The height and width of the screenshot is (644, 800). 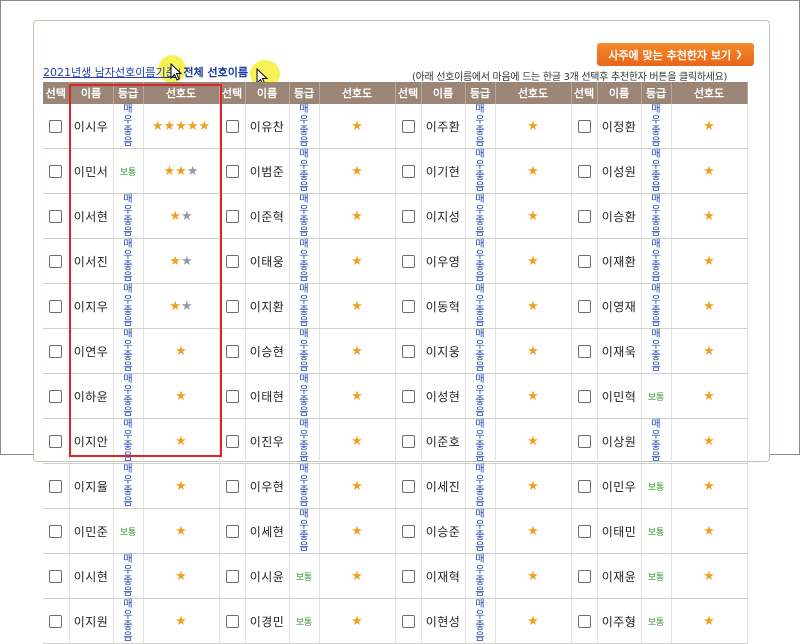 What do you see at coordinates (91, 171) in the screenshot?
I see `name-cell: 이민서` at bounding box center [91, 171].